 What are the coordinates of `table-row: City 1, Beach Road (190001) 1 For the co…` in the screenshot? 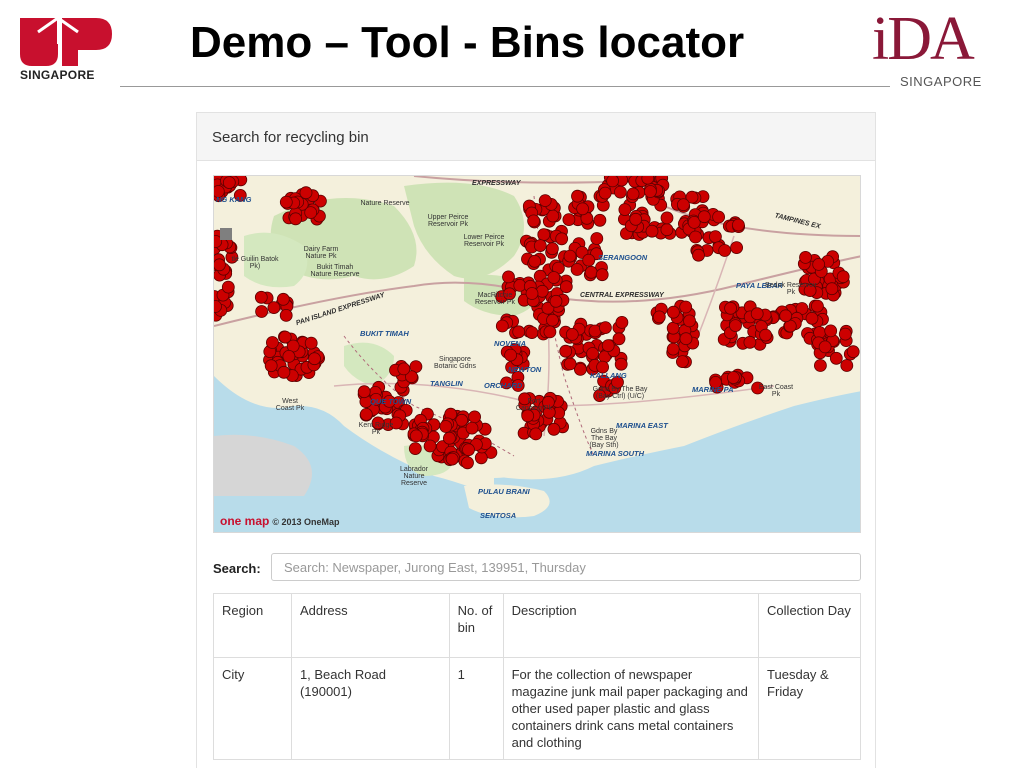 It's located at (537, 708).